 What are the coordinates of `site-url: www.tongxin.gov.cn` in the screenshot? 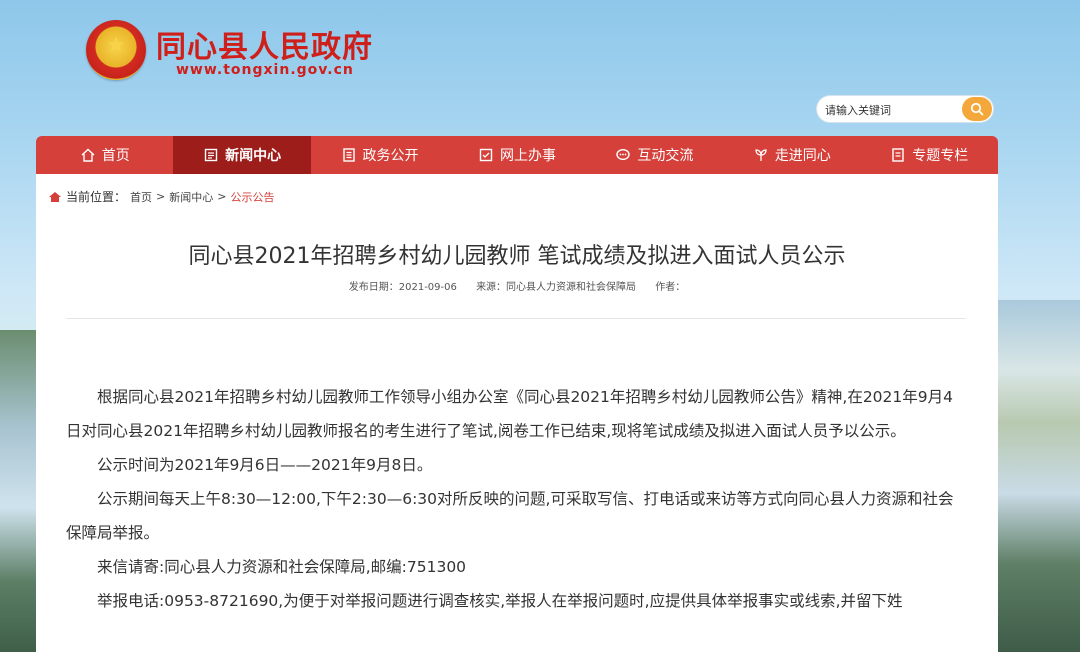 It's located at (265, 70).